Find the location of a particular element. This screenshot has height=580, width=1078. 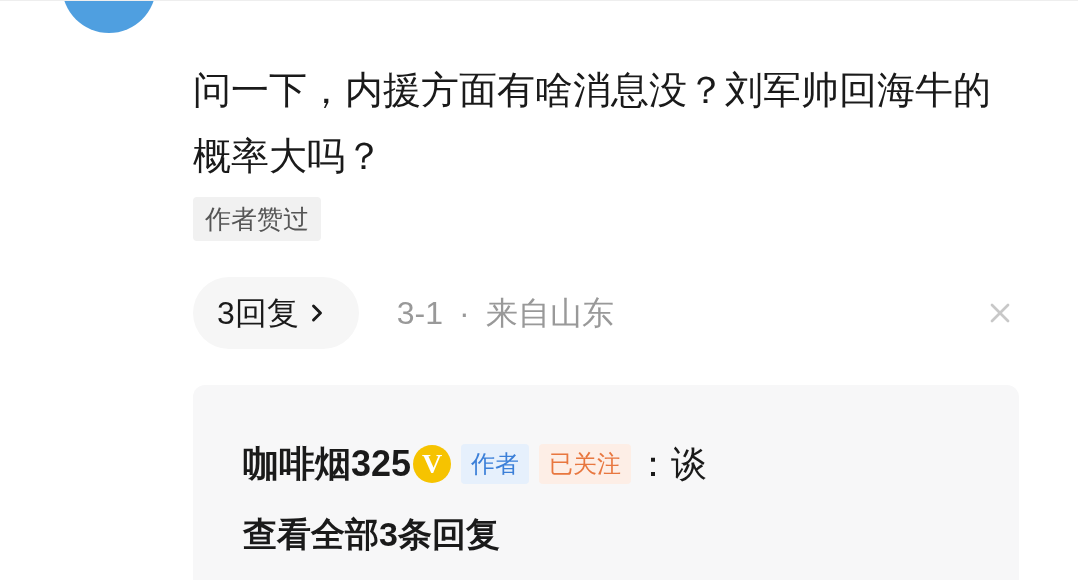

comment-date: 3-1 is located at coordinates (420, 313).